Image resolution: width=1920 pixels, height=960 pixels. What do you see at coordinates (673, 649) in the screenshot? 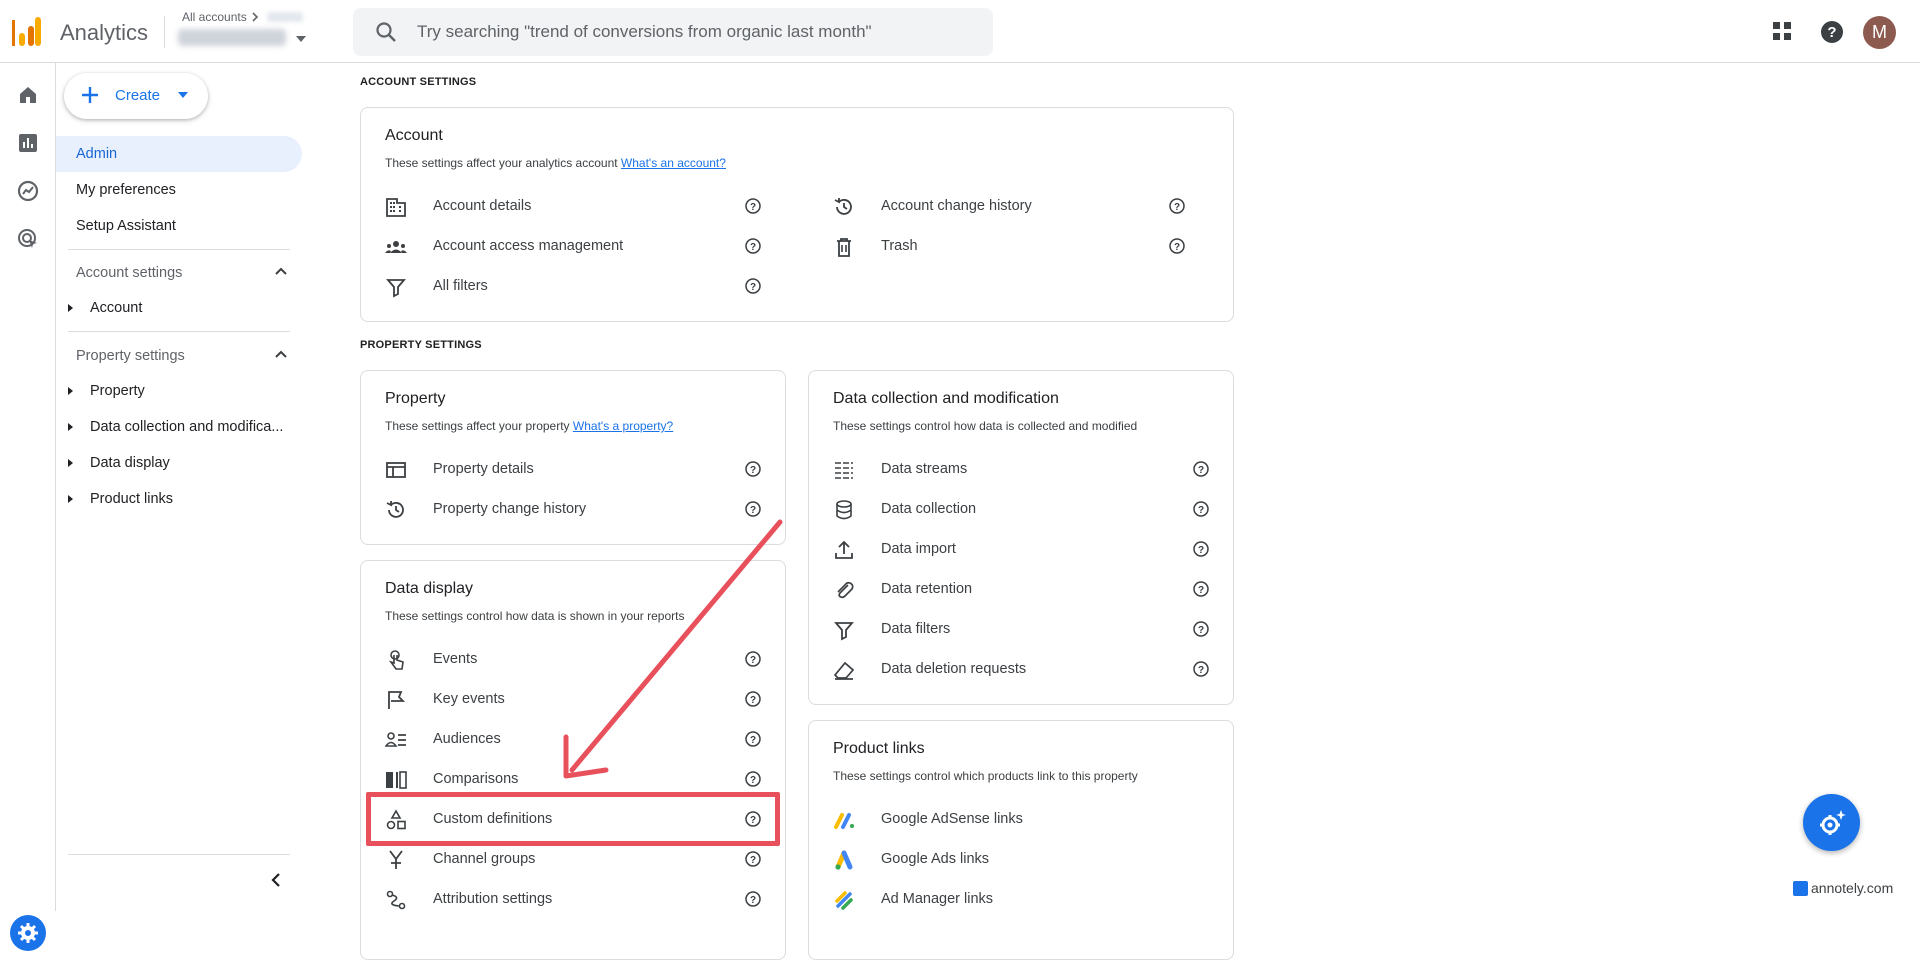
I see `annotation-arrow` at bounding box center [673, 649].